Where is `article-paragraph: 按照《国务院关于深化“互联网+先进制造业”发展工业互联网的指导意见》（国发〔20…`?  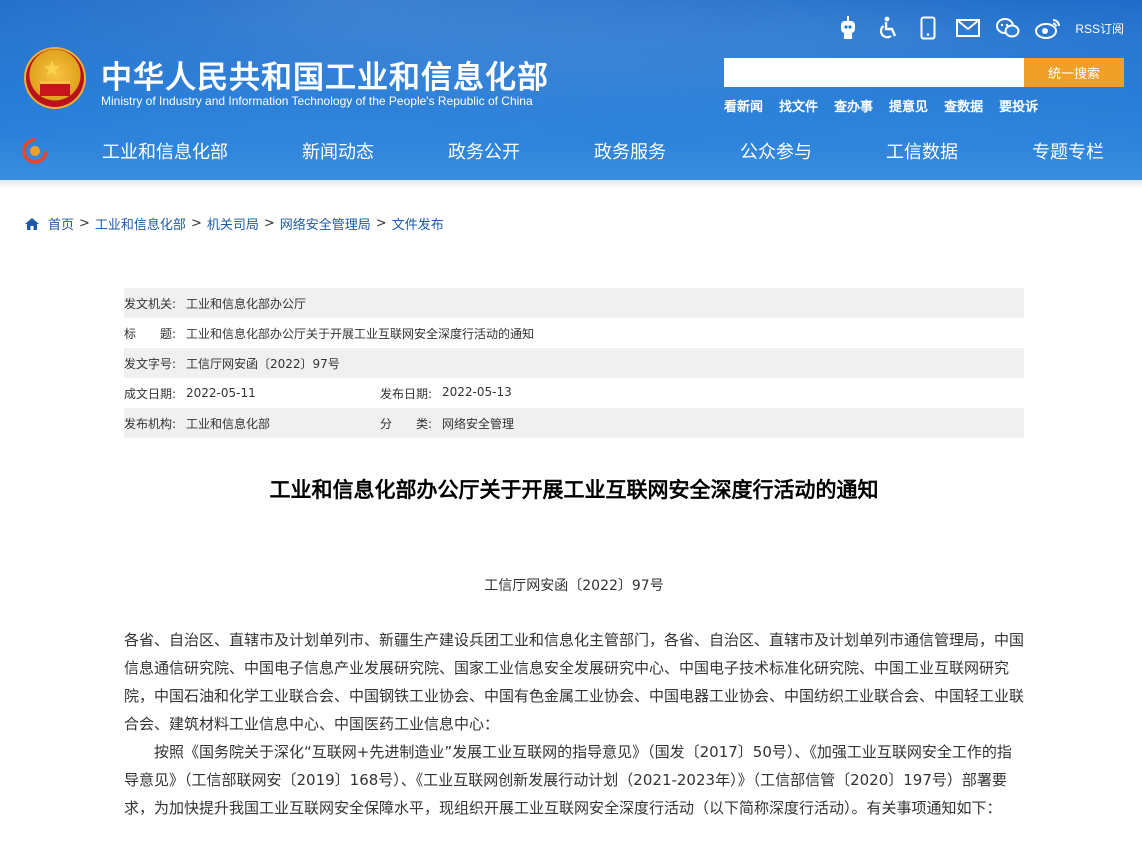 article-paragraph: 按照《国务院关于深化“互联网+先进制造业”发展工业互联网的指导意见》（国发〔20… is located at coordinates (568, 780).